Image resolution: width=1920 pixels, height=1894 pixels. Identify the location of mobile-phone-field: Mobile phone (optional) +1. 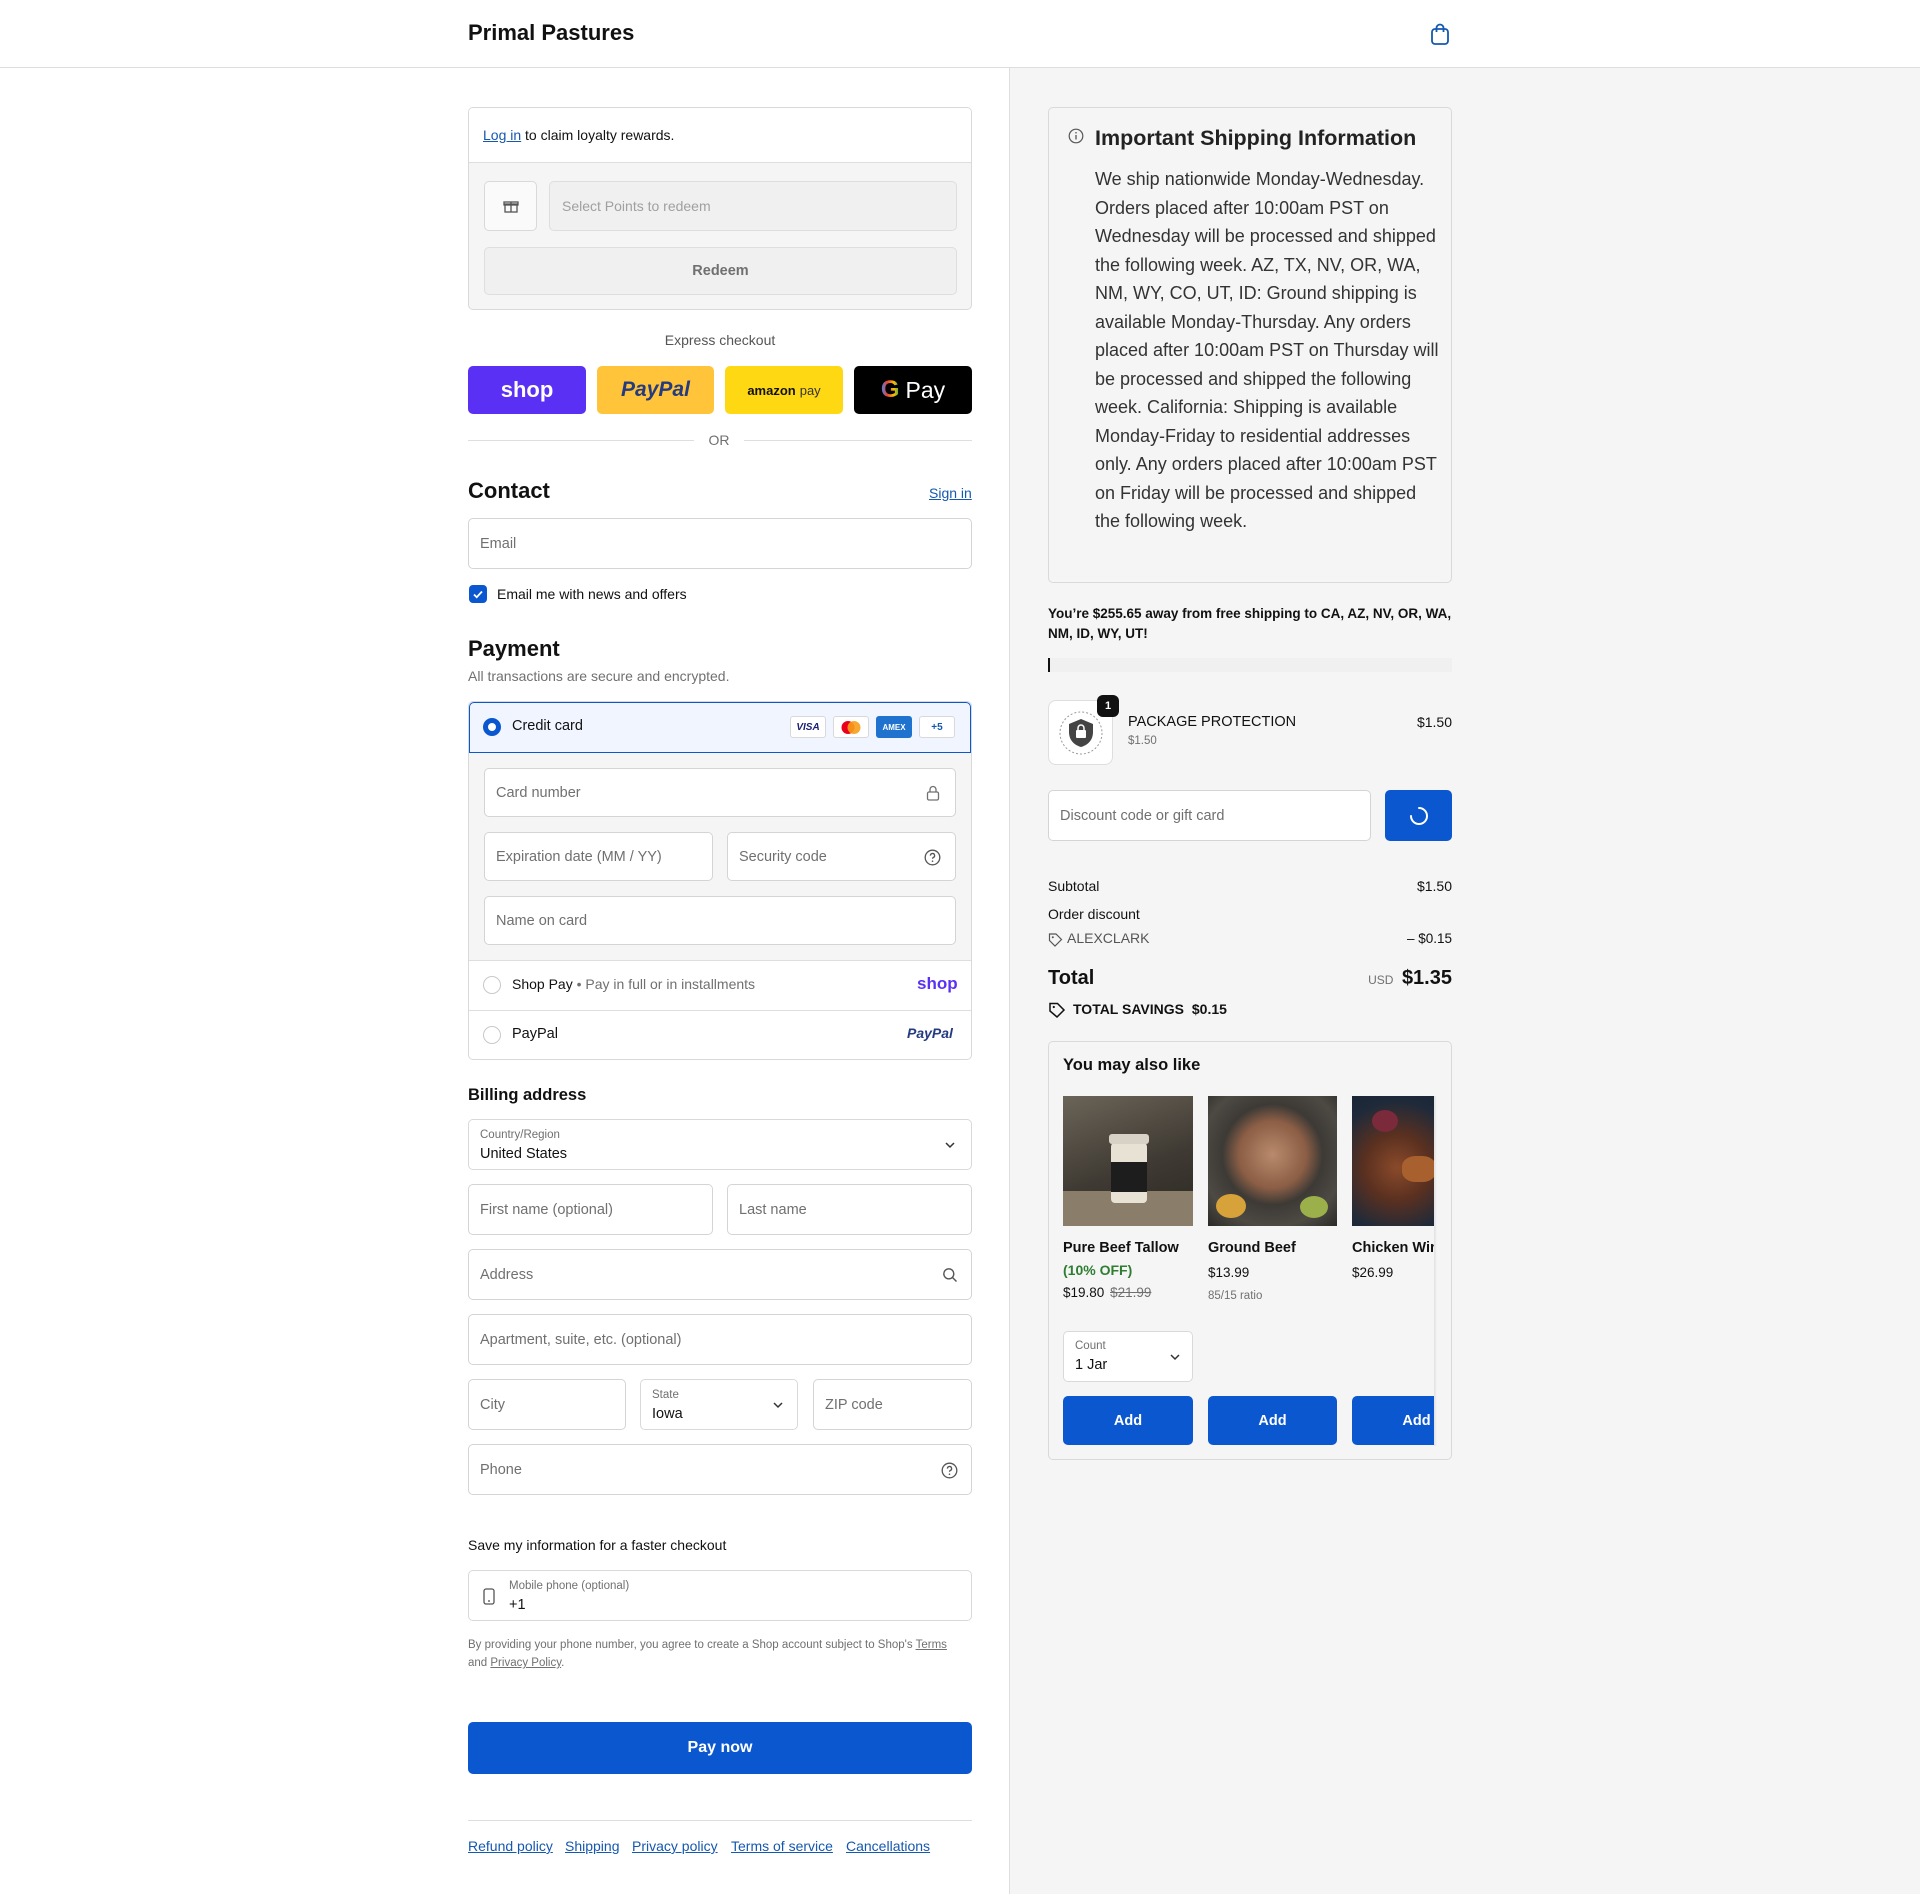
(720, 1595).